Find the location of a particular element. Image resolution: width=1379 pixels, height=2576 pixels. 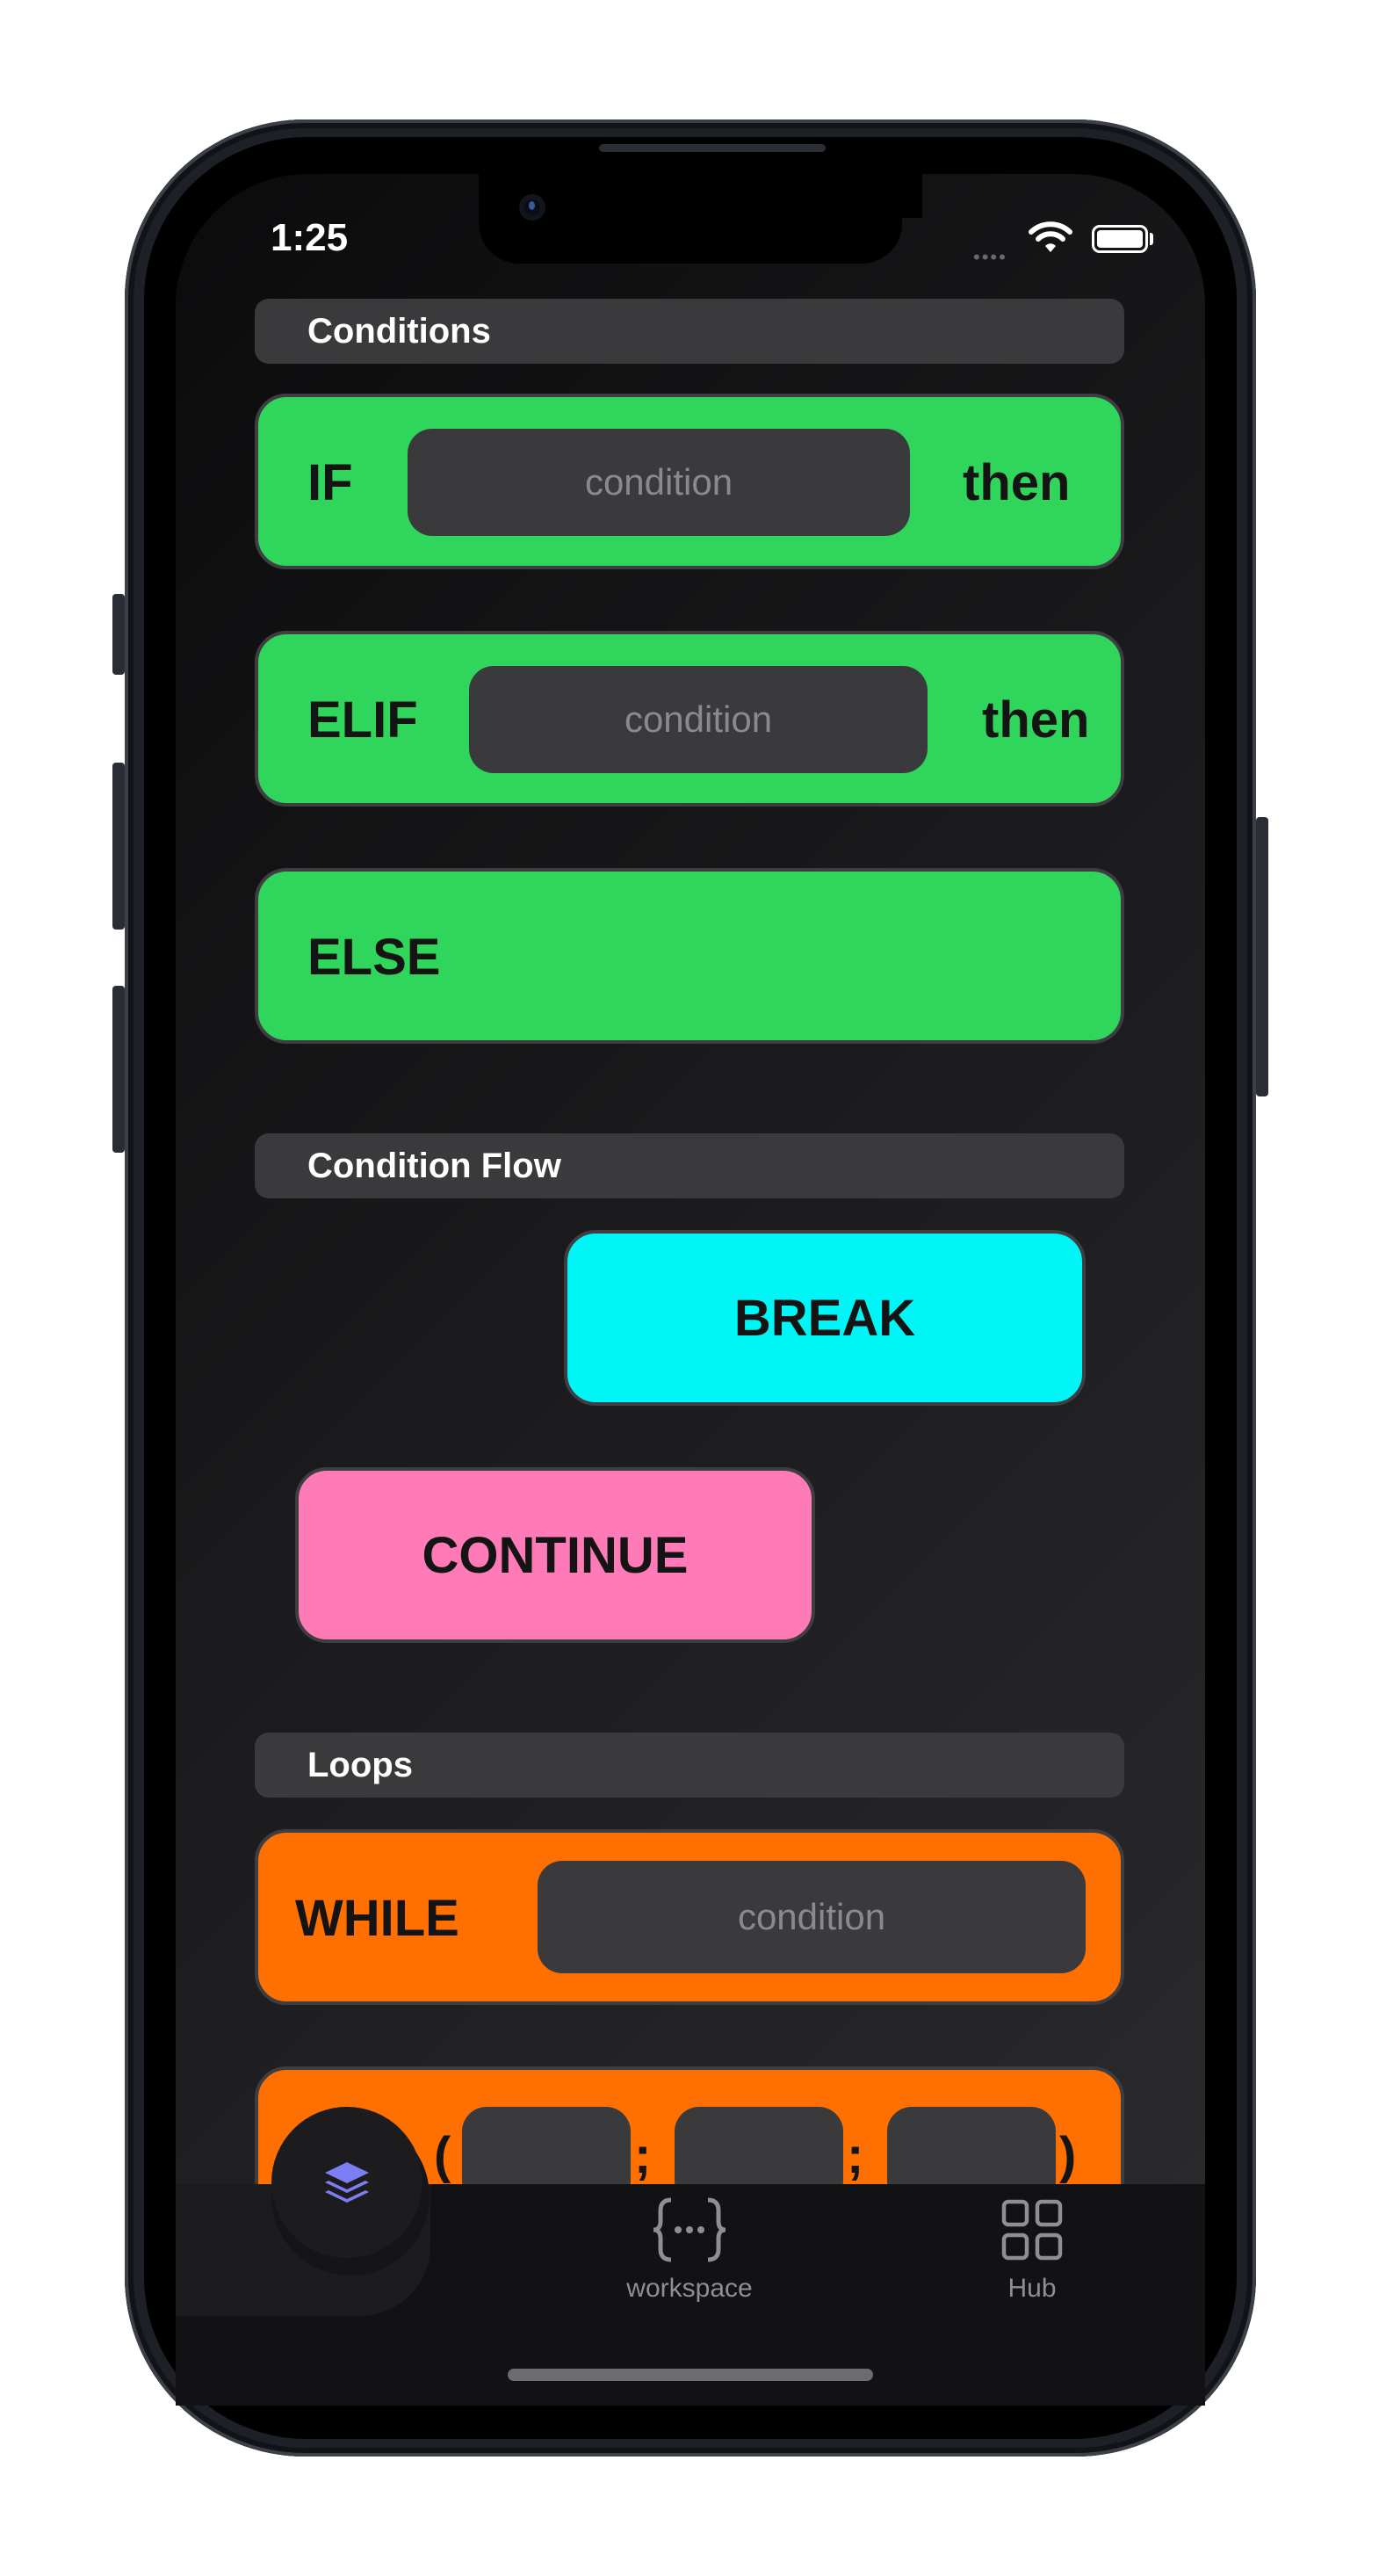

battery-tip is located at coordinates (1151, 239).